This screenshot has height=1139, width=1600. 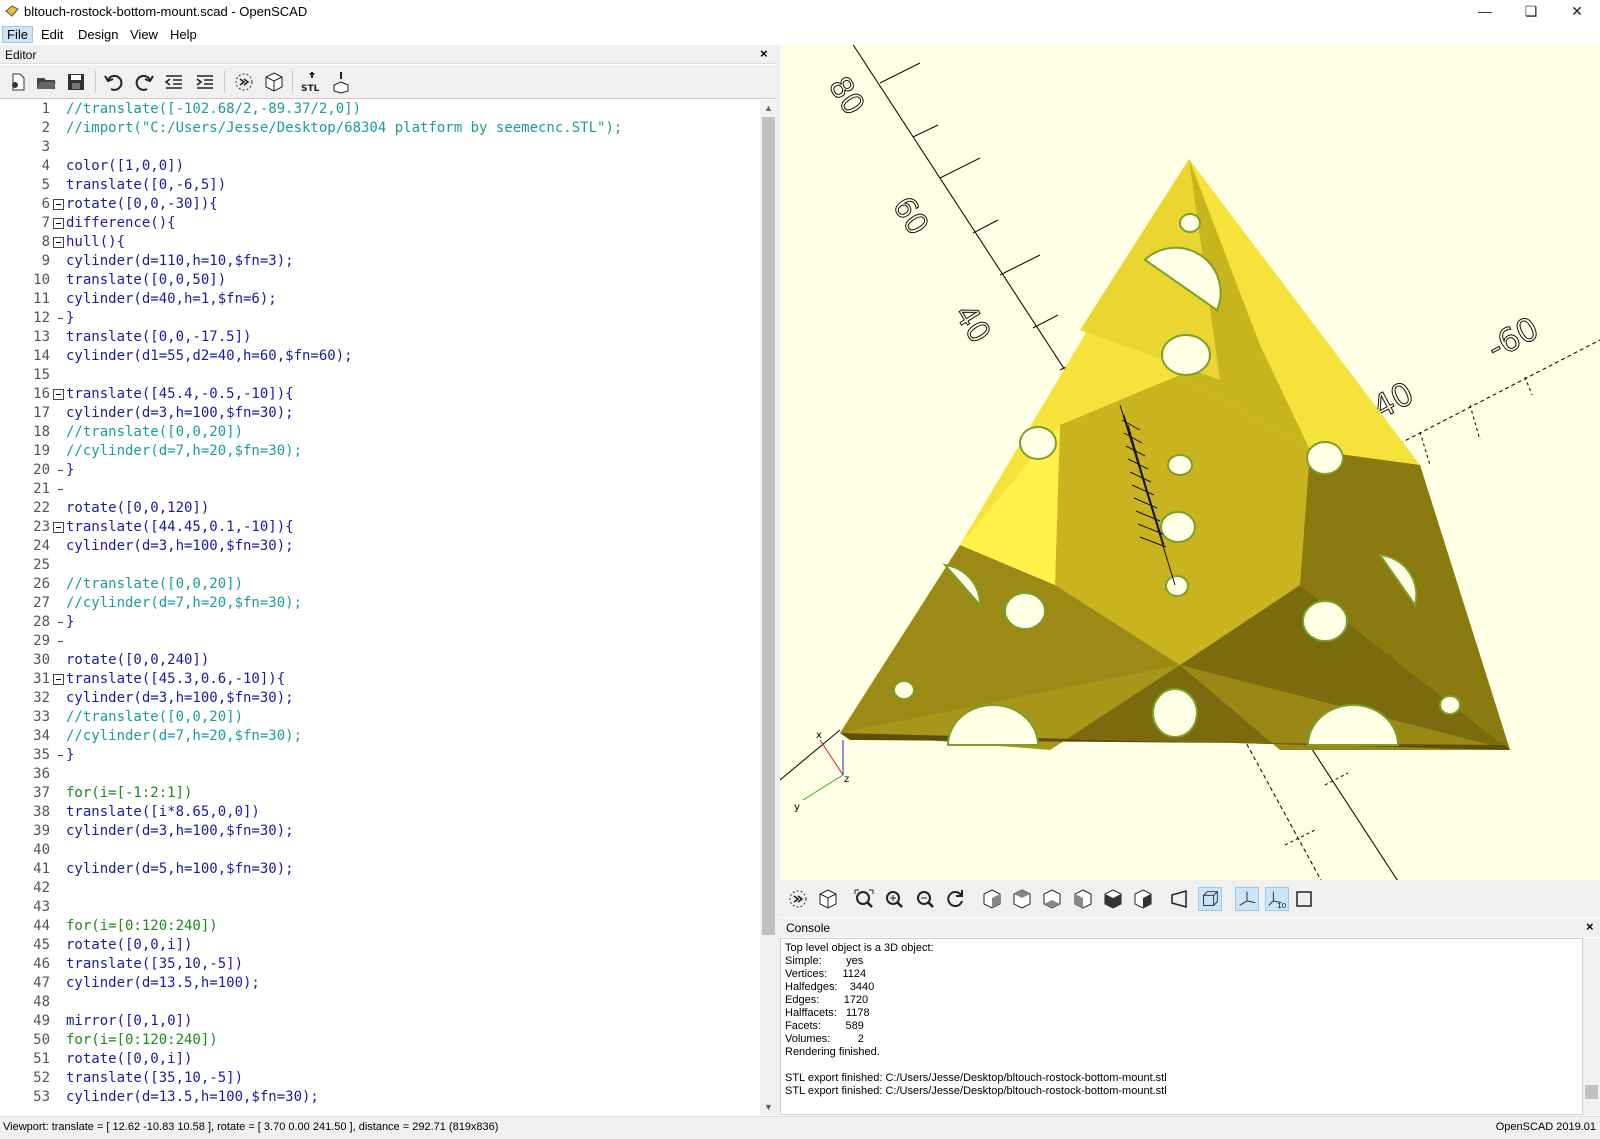 I want to click on code-line: color([1,0,0]), so click(x=125, y=166).